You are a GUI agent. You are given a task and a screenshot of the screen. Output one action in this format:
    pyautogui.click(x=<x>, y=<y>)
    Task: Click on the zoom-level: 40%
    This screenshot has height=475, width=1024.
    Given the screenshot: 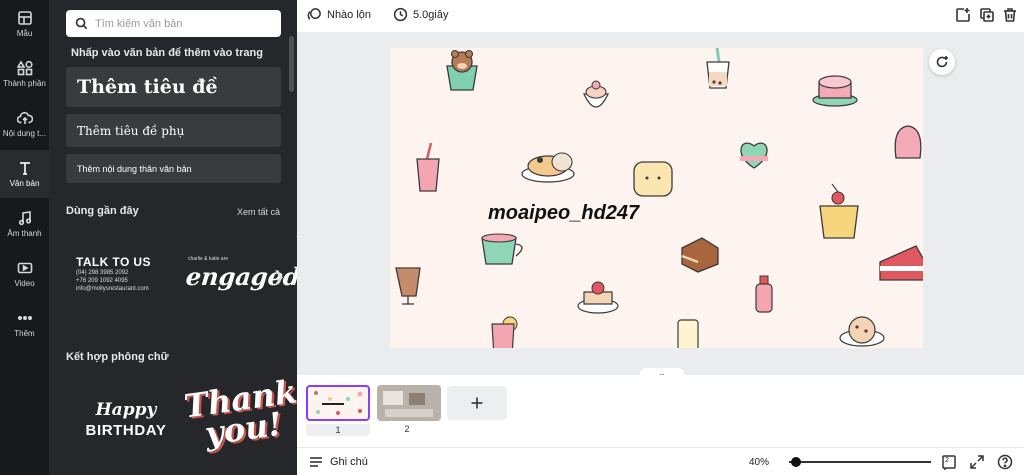 What is the action you would take?
    pyautogui.click(x=759, y=462)
    